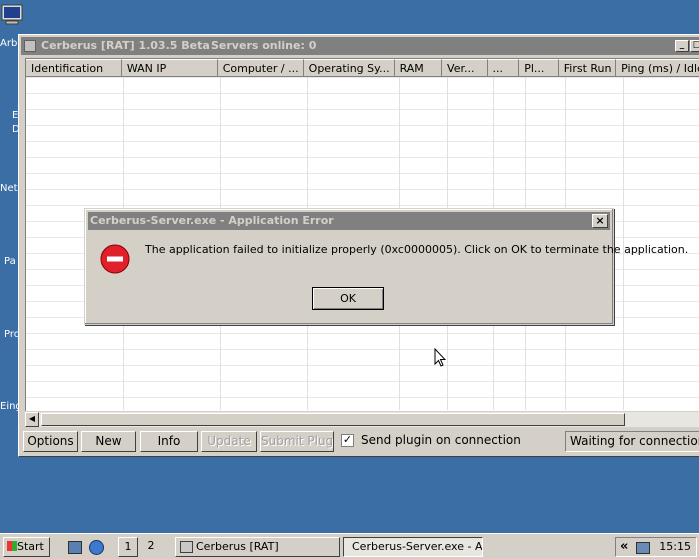 This screenshot has width=699, height=559. I want to click on info-button: Info, so click(169, 441).